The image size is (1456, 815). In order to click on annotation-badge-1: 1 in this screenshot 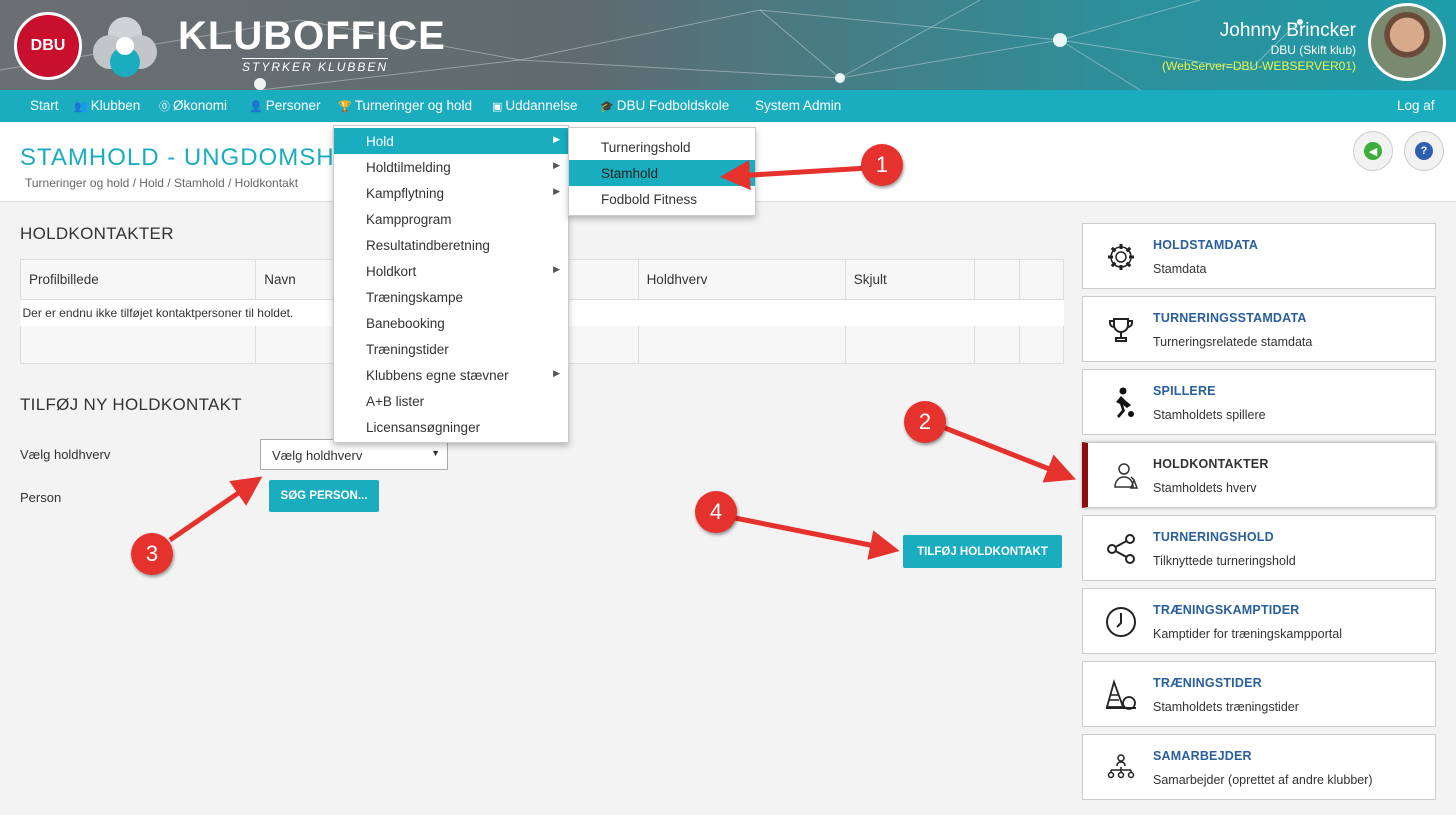, I will do `click(882, 165)`.